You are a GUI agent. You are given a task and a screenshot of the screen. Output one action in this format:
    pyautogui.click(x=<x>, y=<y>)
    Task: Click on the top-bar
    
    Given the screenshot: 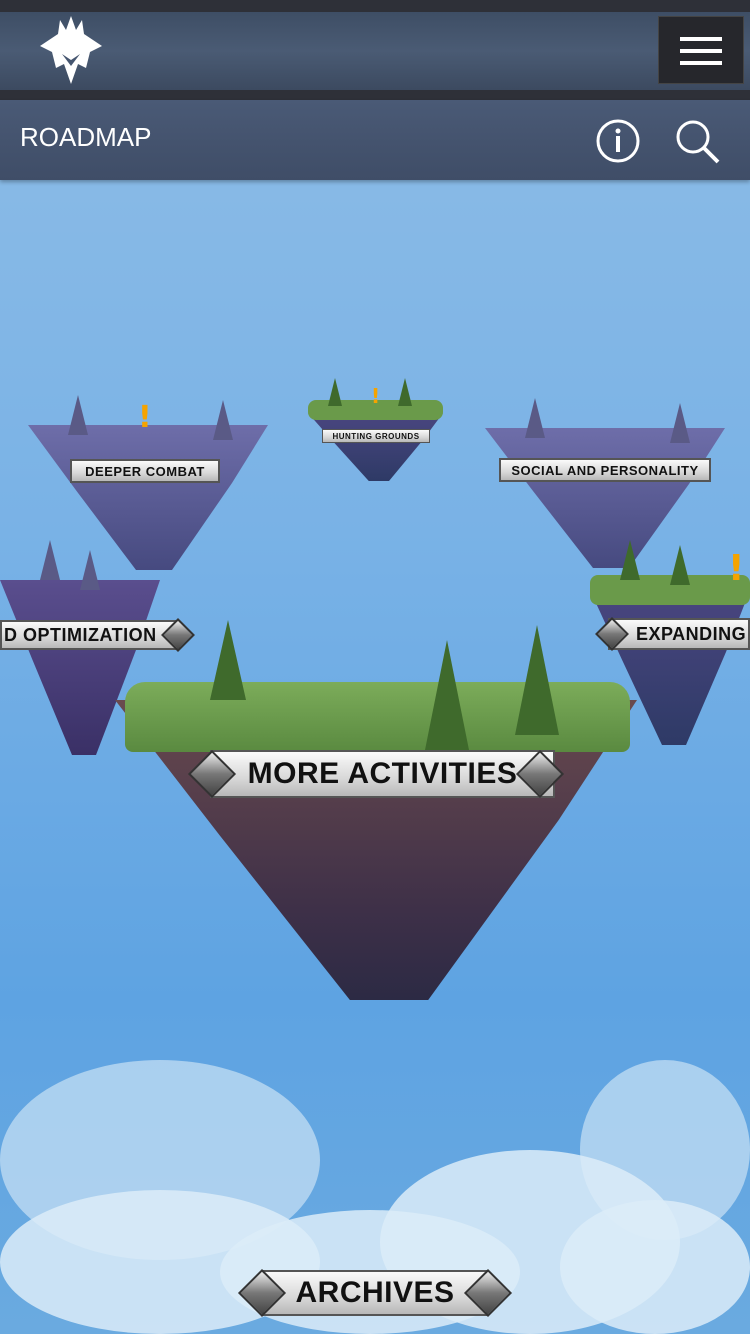 What is the action you would take?
    pyautogui.click(x=375, y=50)
    